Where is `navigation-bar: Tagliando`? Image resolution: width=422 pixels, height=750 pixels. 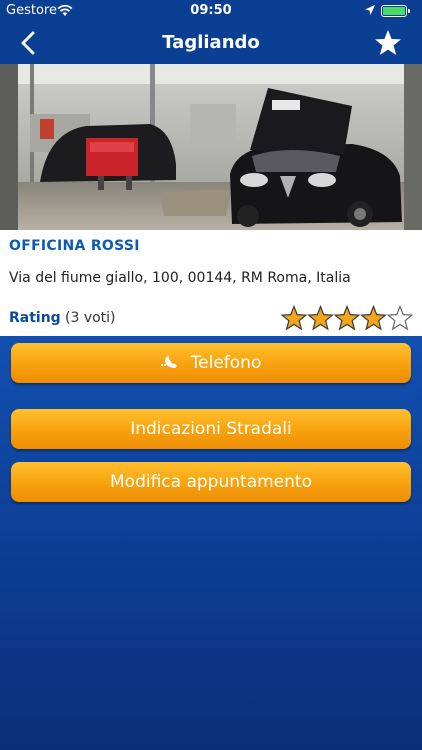
navigation-bar: Tagliando is located at coordinates (211, 43).